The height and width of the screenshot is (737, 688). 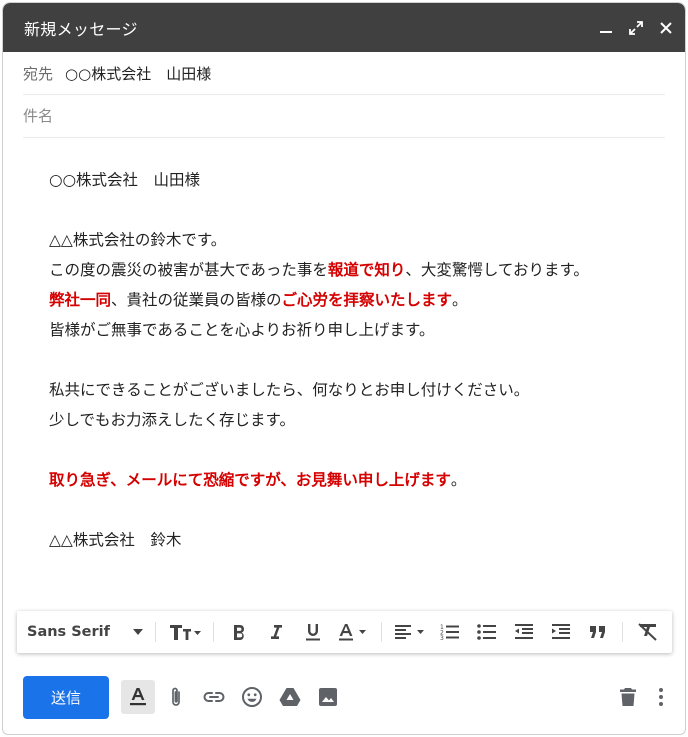 I want to click on text-color-icon, so click(x=353, y=632).